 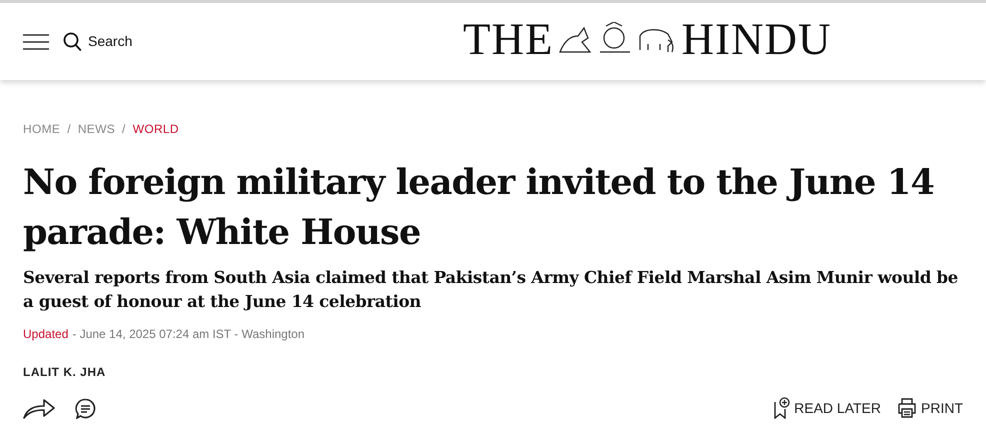 I want to click on author-link: LALIT K. JHA, so click(x=64, y=372).